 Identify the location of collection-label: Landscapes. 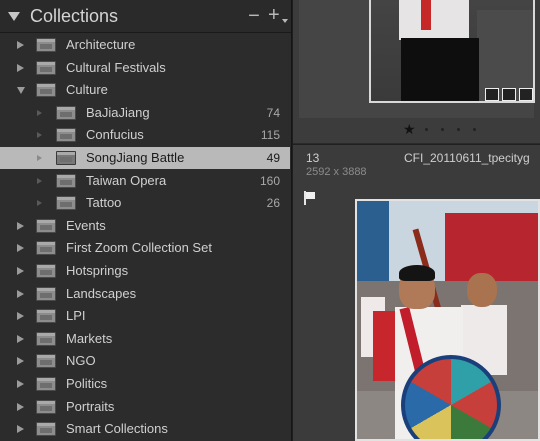
(101, 293).